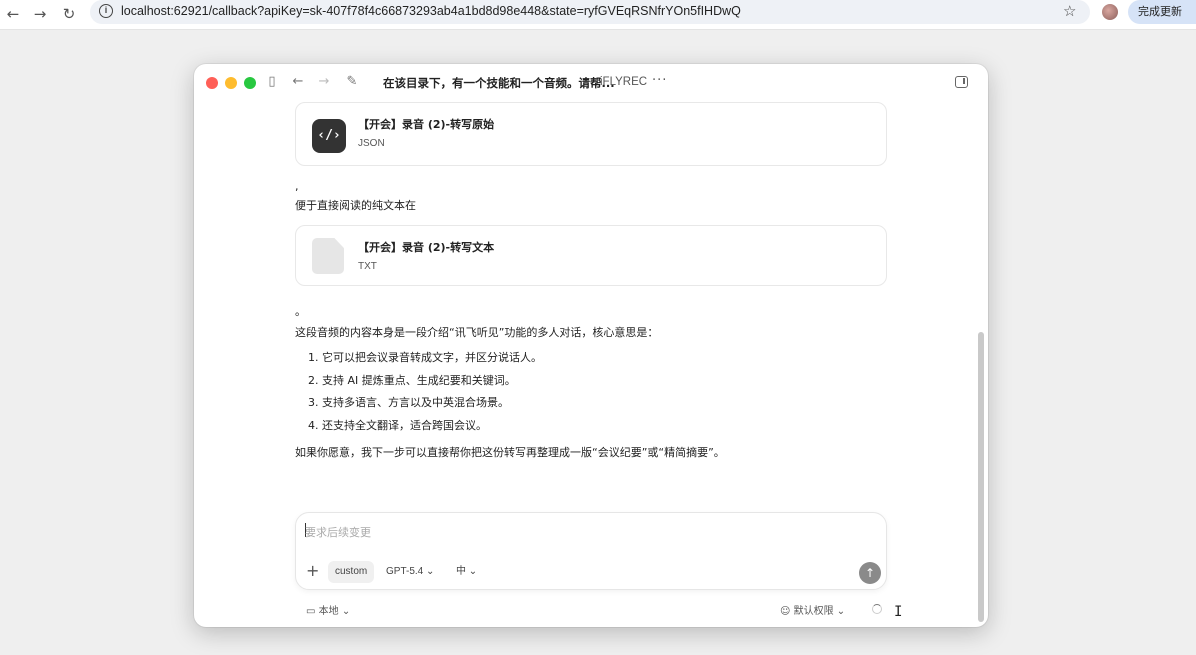  I want to click on file-type: JSON, so click(371, 143).